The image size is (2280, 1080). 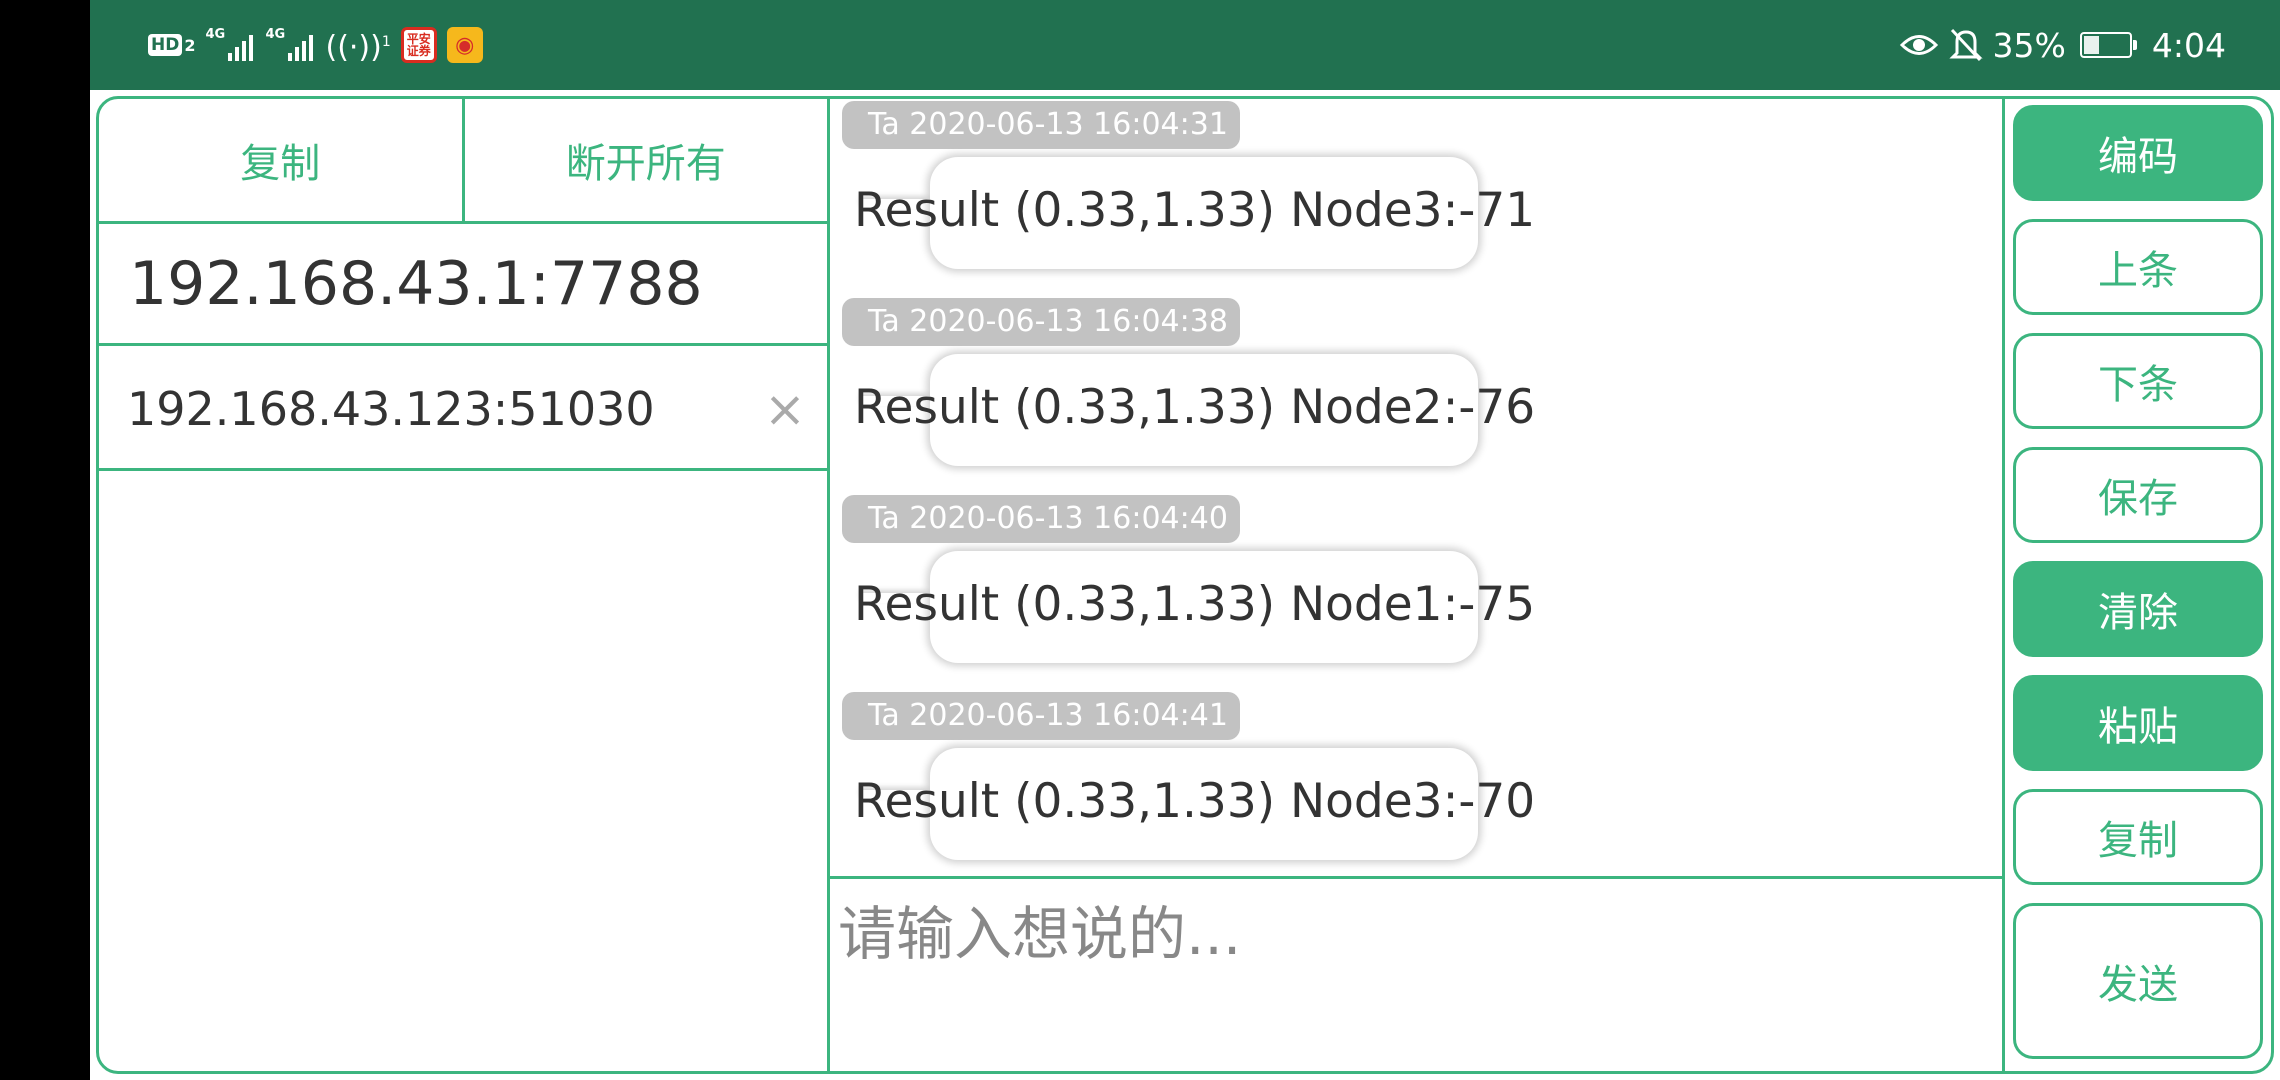 What do you see at coordinates (1068, 715) in the screenshot?
I see `message-time: 2020-06-13 16:04:41` at bounding box center [1068, 715].